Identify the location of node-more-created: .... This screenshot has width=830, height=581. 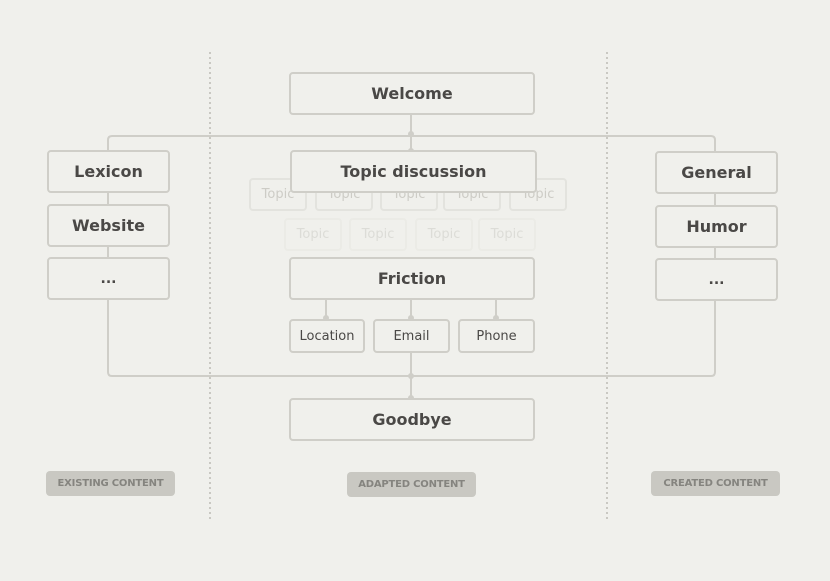
(716, 279).